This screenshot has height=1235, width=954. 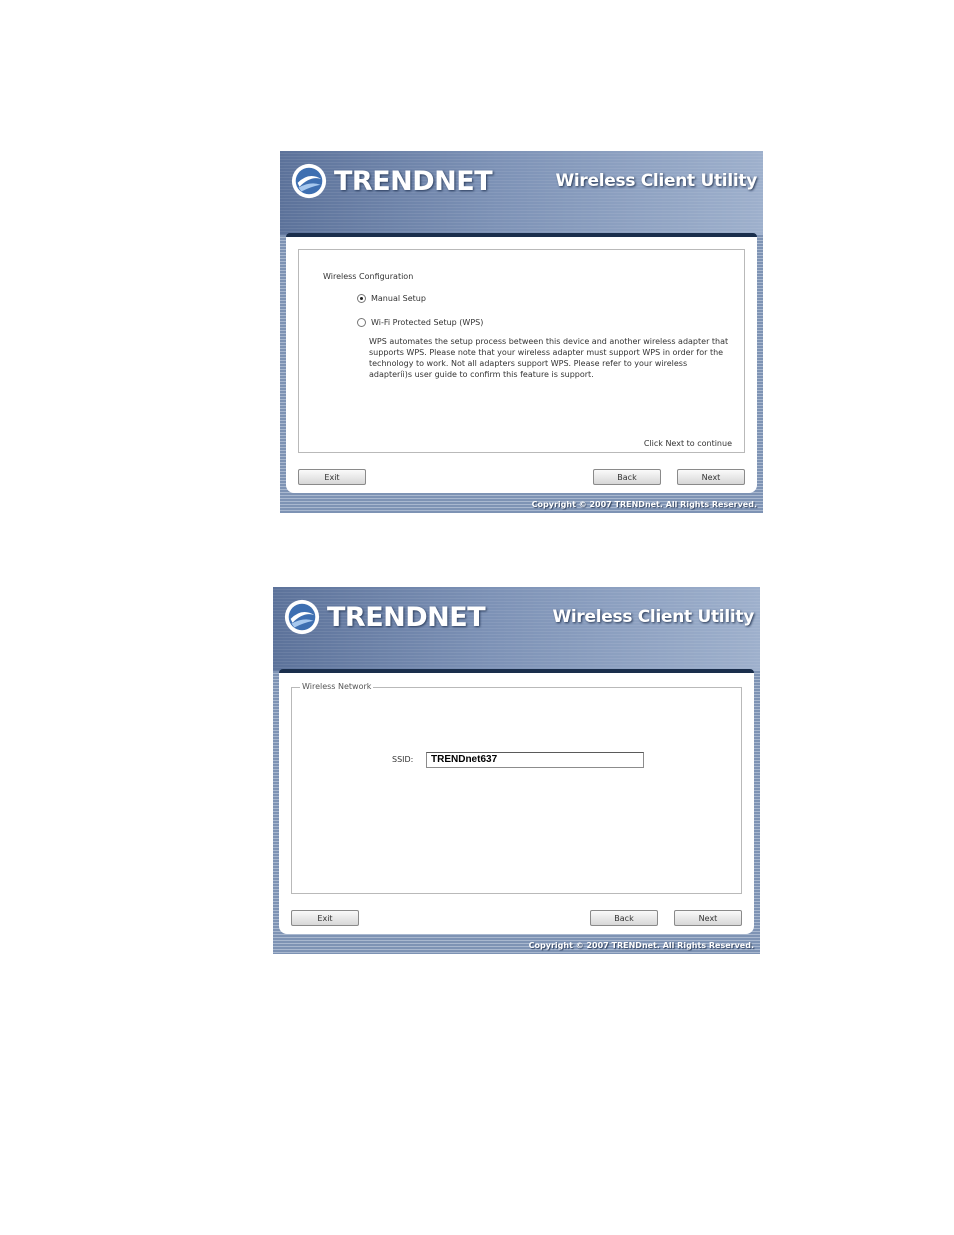 I want to click on ssid-label: SSID:, so click(x=403, y=759).